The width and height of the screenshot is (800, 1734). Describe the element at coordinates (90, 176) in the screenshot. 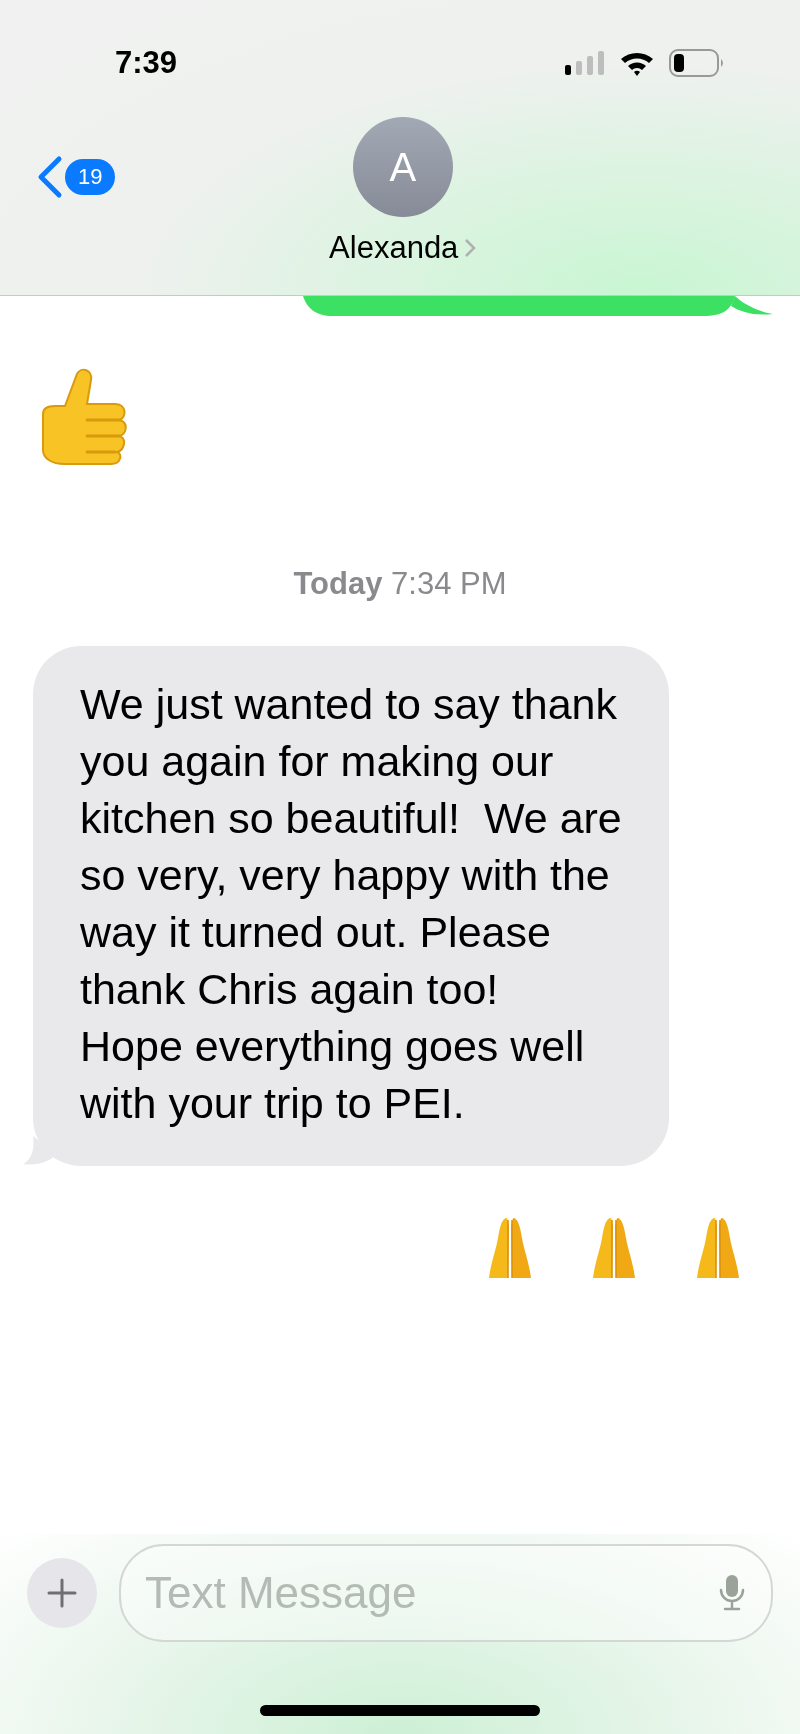

I see `unread-badge: 19` at that location.